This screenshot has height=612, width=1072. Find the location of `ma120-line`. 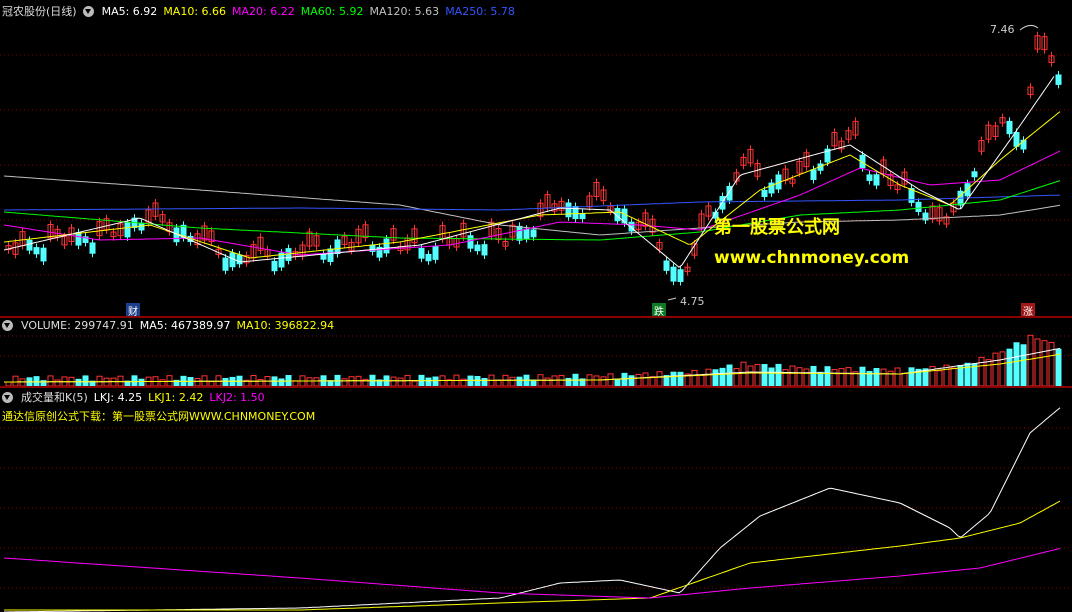

ma120-line is located at coordinates (532, 205).